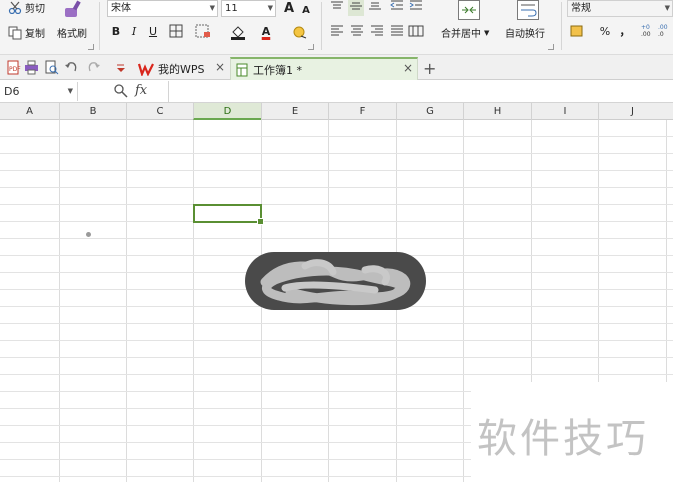 Image resolution: width=673 pixels, height=482 pixels. I want to click on distributed-icon, so click(416, 31).